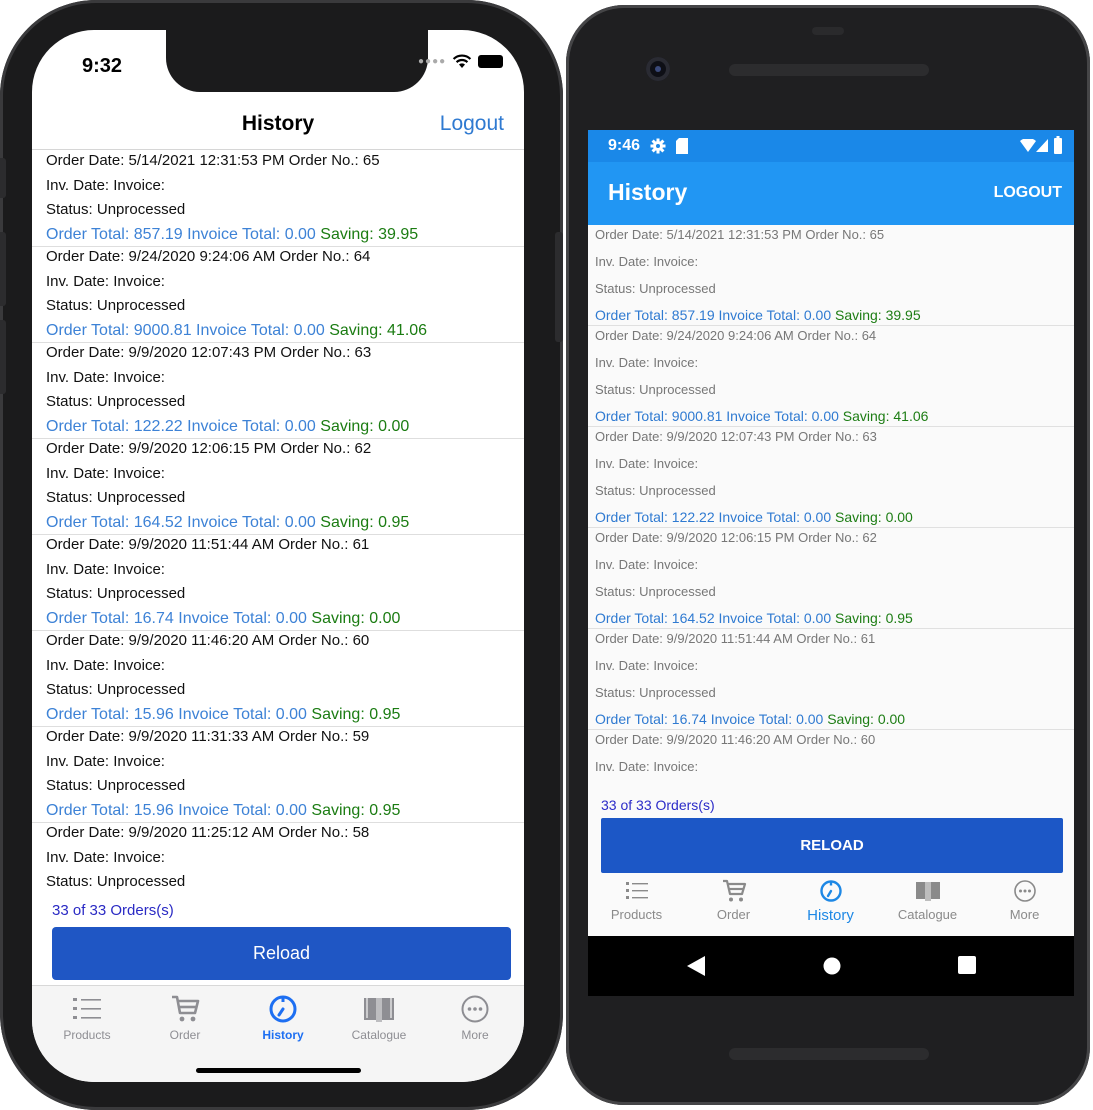 The height and width of the screenshot is (1110, 1093). What do you see at coordinates (767, 416) in the screenshot?
I see `invoice-total-label: Invoice Total:` at bounding box center [767, 416].